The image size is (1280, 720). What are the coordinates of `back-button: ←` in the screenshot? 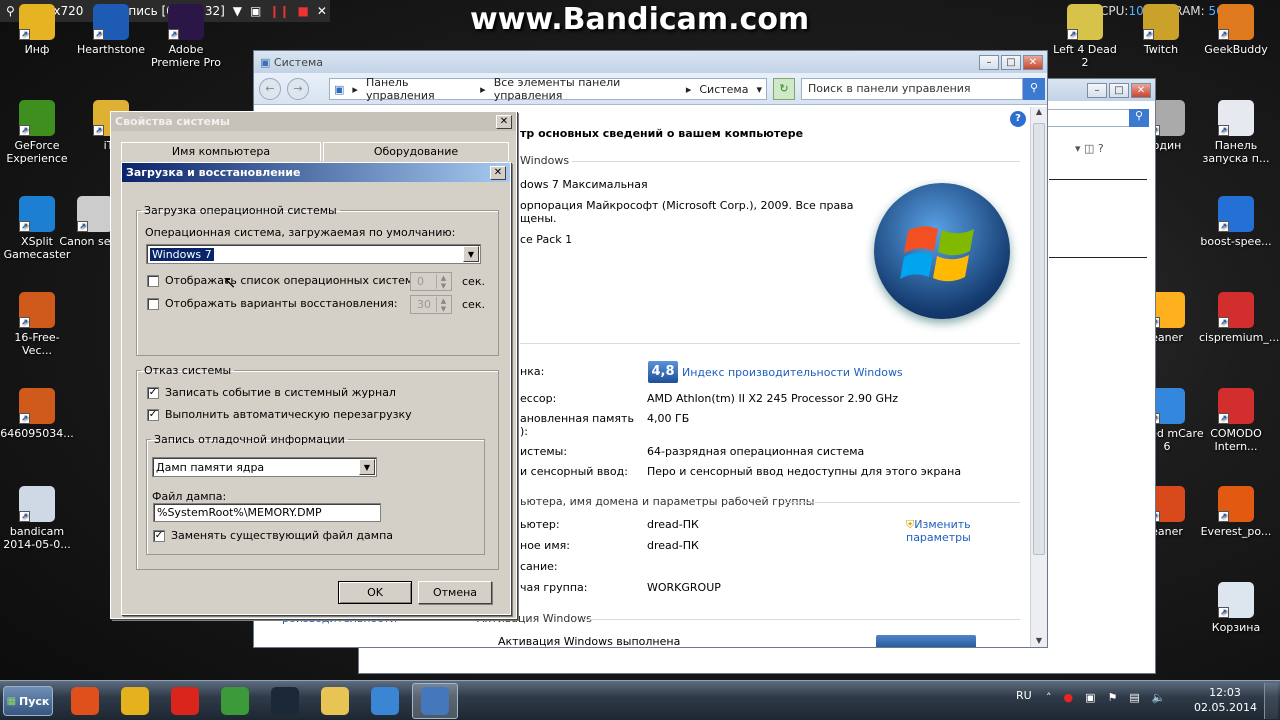 It's located at (270, 89).